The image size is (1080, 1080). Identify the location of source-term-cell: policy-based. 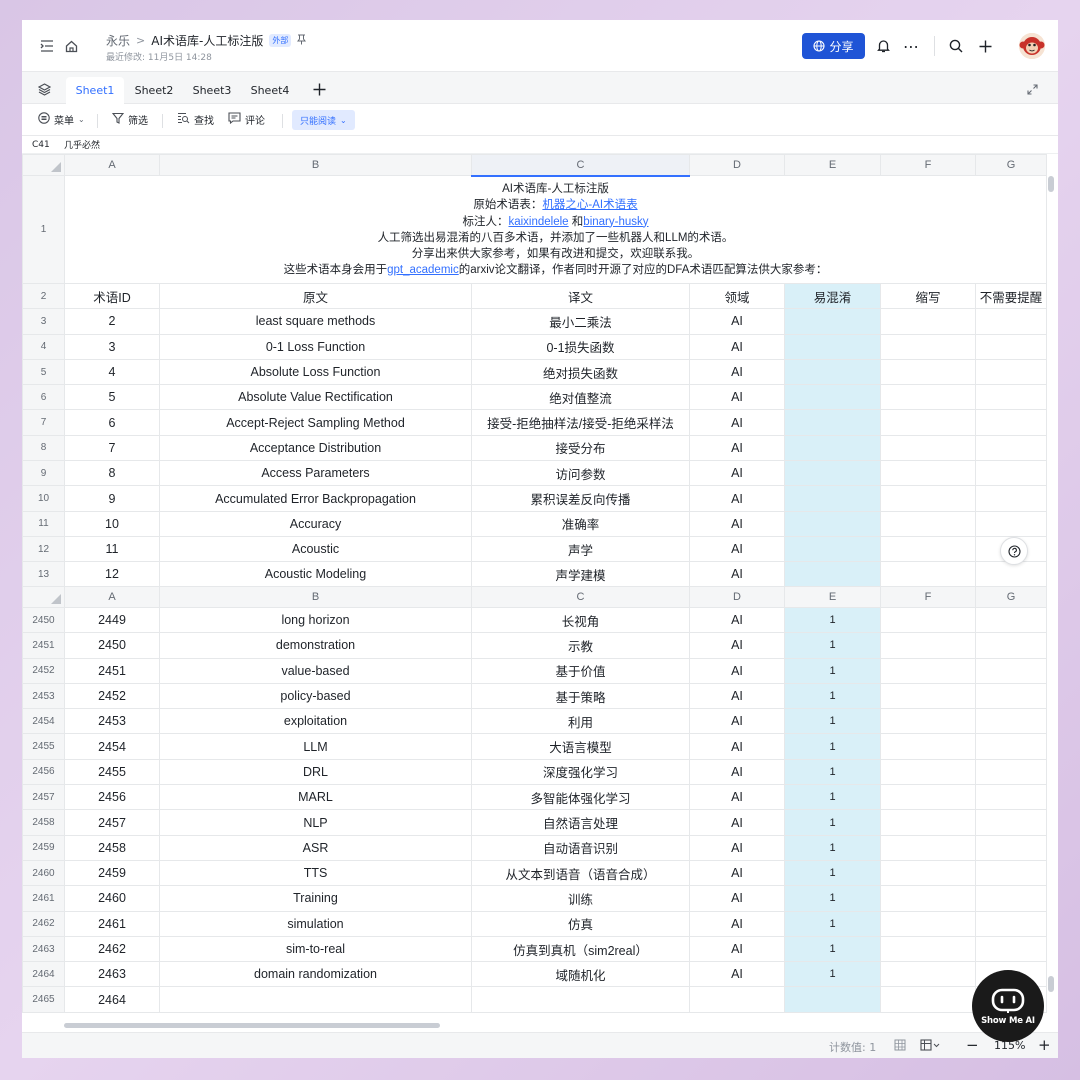
(315, 696).